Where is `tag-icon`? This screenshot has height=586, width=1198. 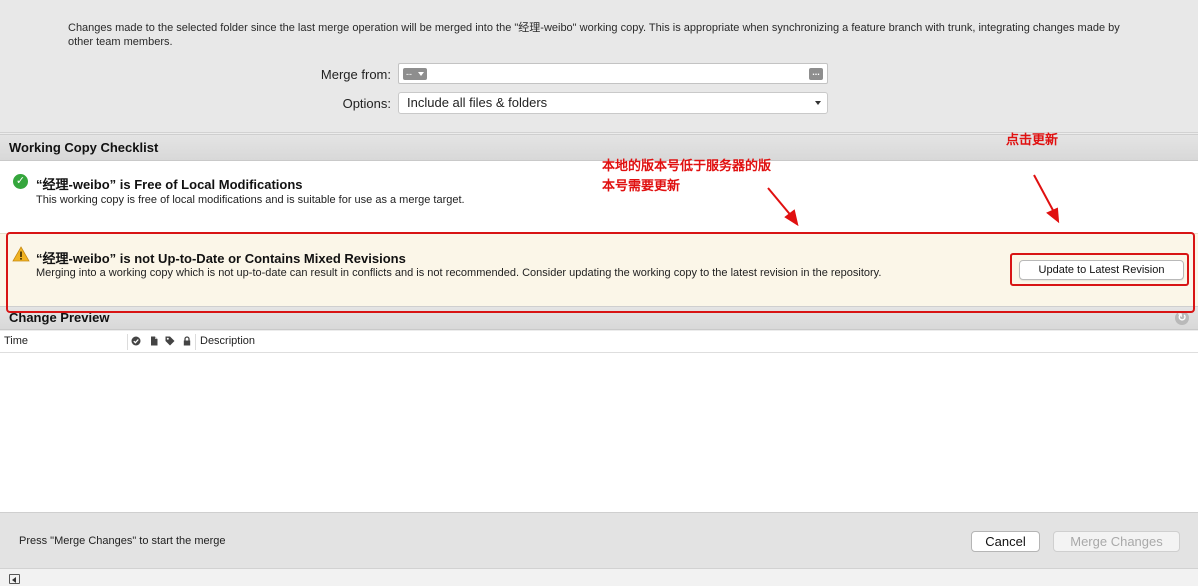 tag-icon is located at coordinates (170, 341).